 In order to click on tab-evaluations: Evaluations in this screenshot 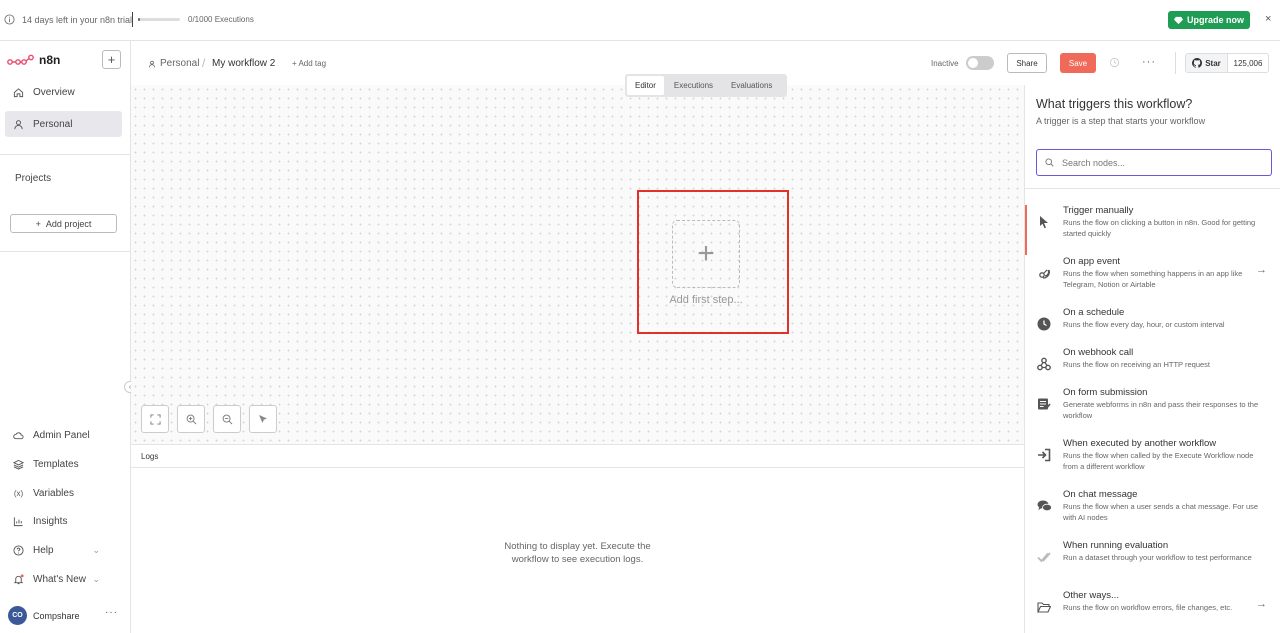, I will do `click(751, 85)`.